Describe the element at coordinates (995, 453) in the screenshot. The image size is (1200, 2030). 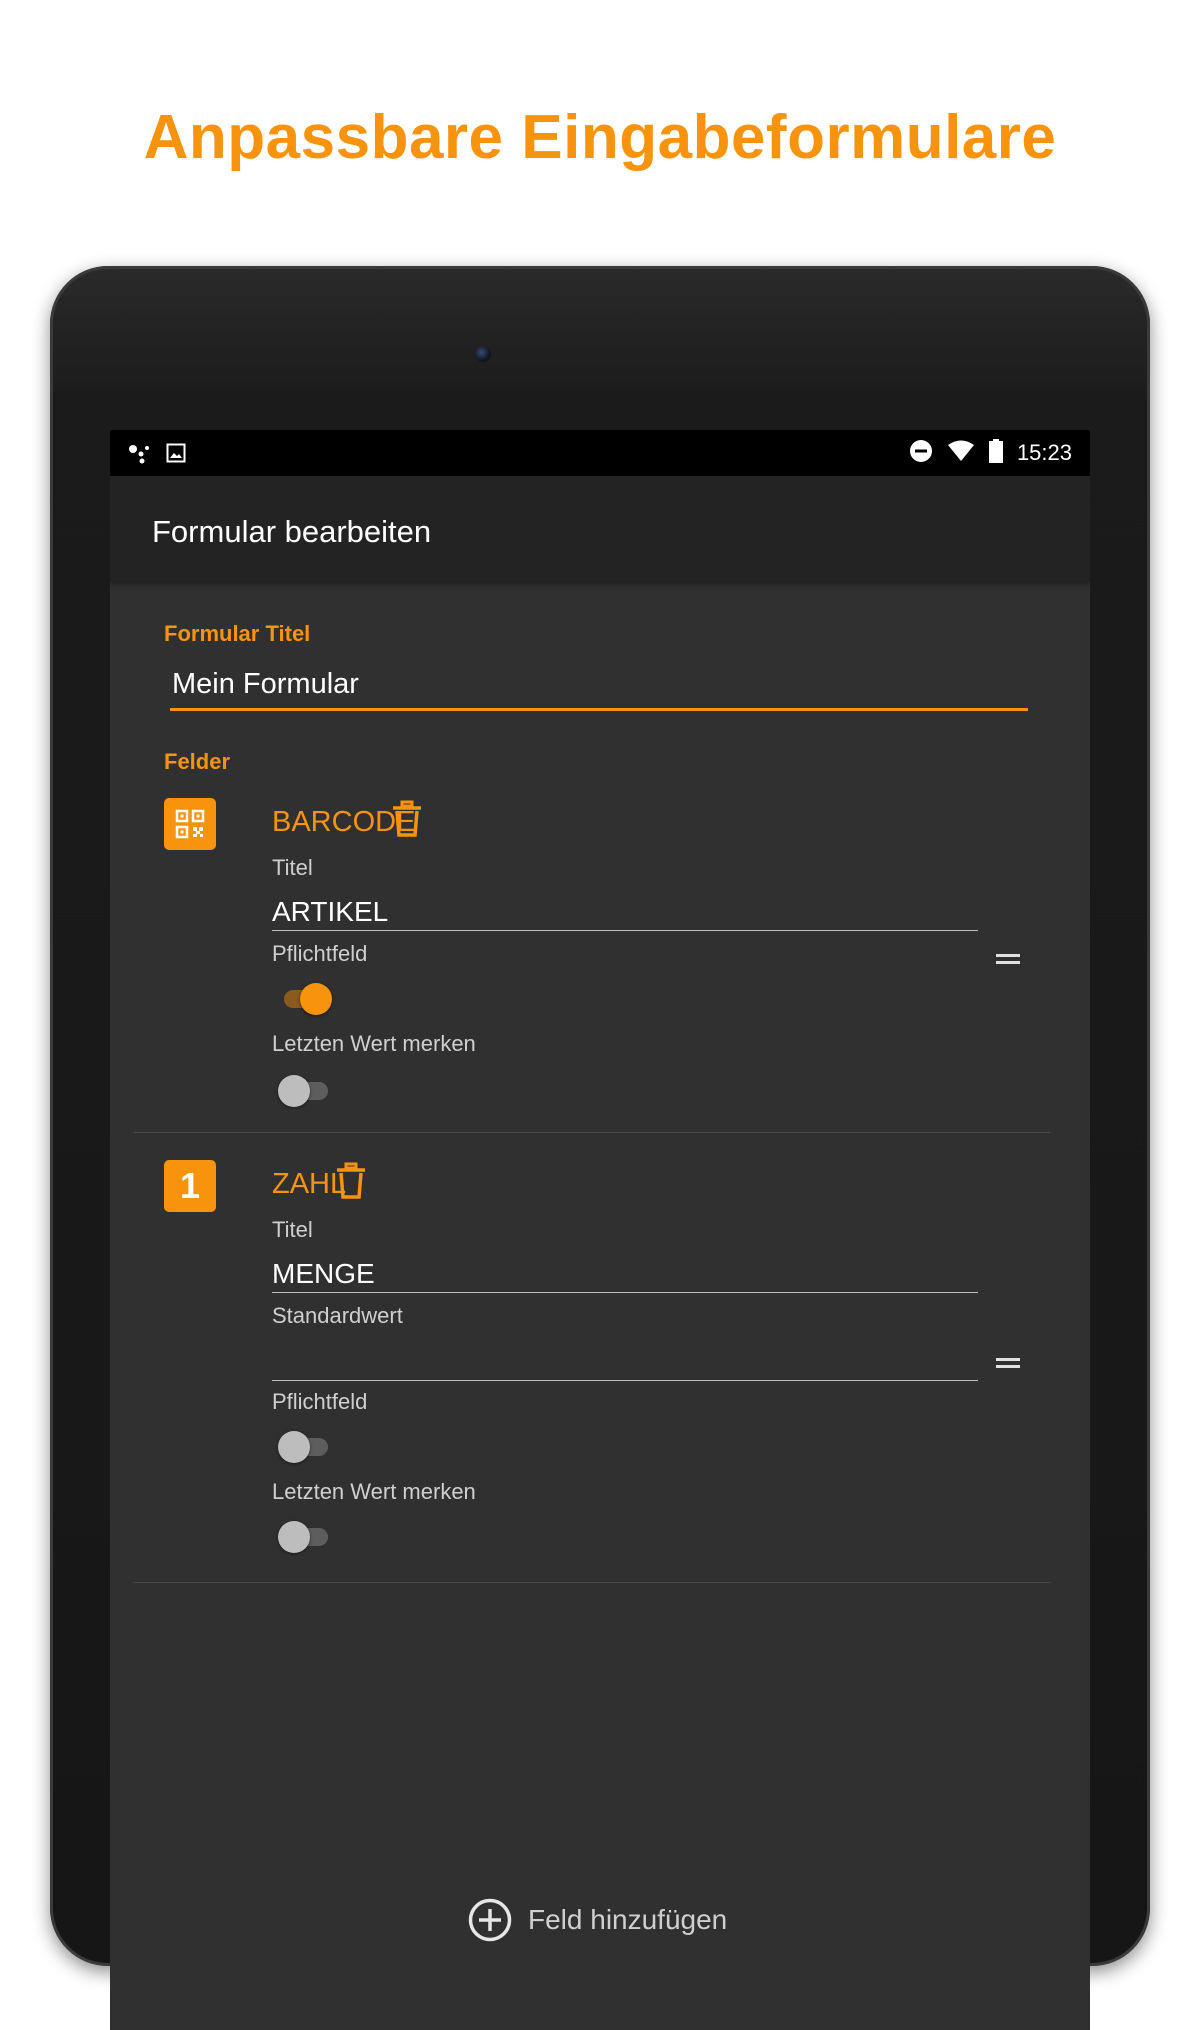
I see `battery-icon` at that location.